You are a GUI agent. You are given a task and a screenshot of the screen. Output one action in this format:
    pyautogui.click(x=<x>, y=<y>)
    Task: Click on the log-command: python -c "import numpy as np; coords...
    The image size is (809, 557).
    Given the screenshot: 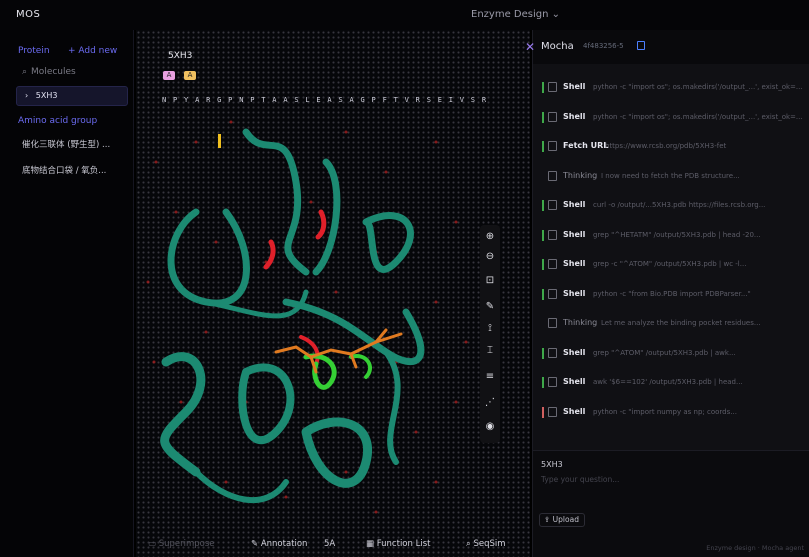 What is the action you would take?
    pyautogui.click(x=665, y=411)
    